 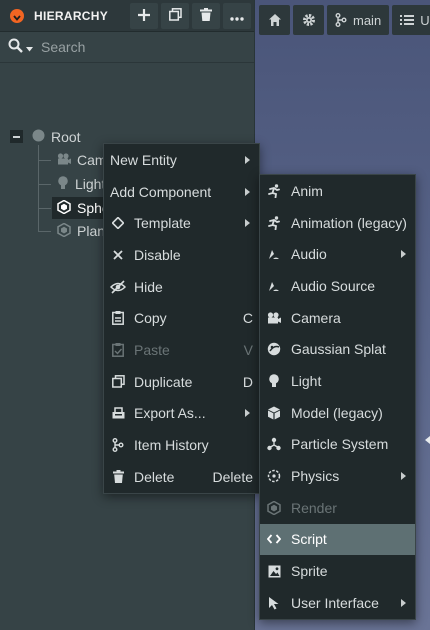 I want to click on menu-item-label: Model (legacy), so click(x=337, y=412).